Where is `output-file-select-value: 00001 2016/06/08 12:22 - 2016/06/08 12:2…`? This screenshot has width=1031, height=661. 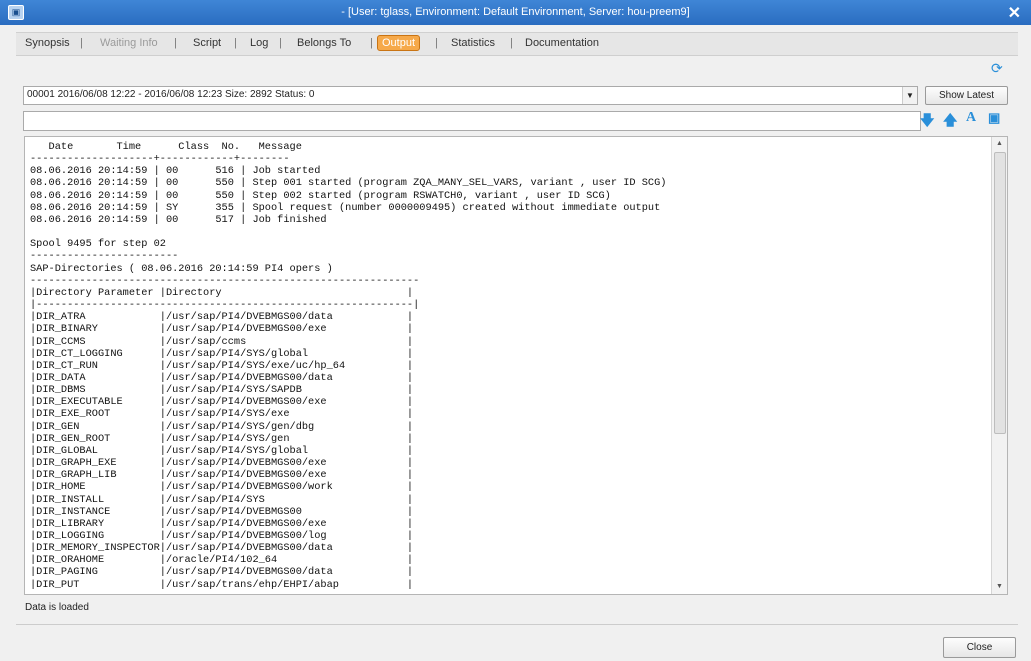 output-file-select-value: 00001 2016/06/08 12:22 - 2016/06/08 12:2… is located at coordinates (171, 94).